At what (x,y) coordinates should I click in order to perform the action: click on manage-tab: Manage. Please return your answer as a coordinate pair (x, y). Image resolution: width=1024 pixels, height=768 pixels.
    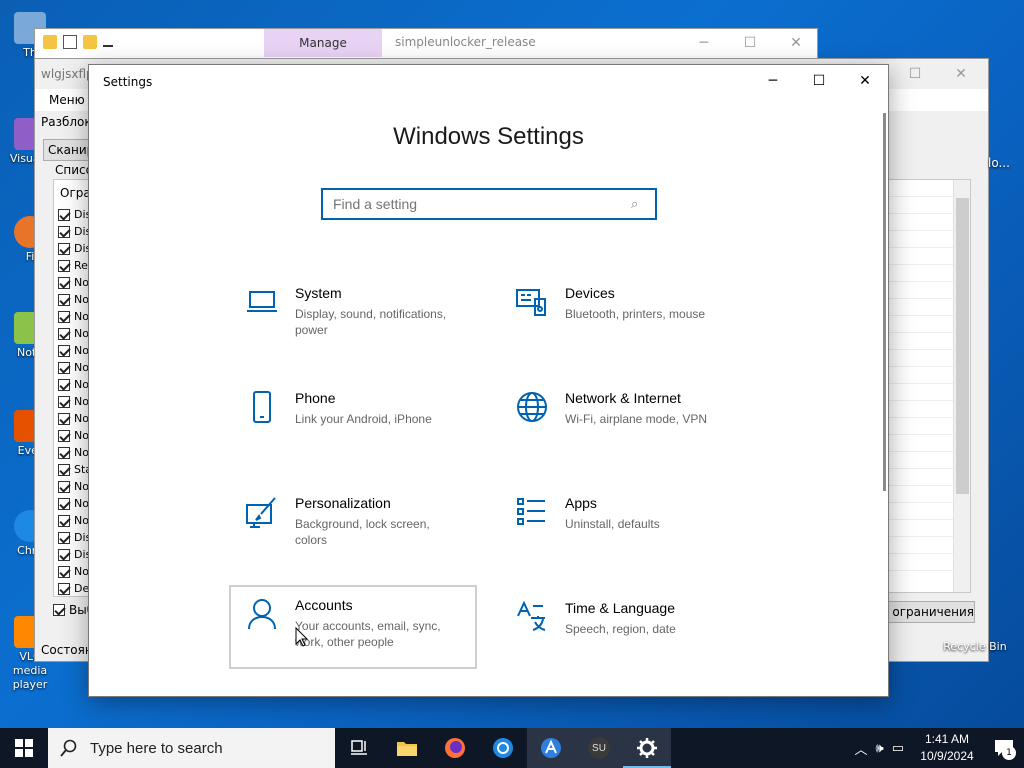
    Looking at the image, I should click on (323, 43).